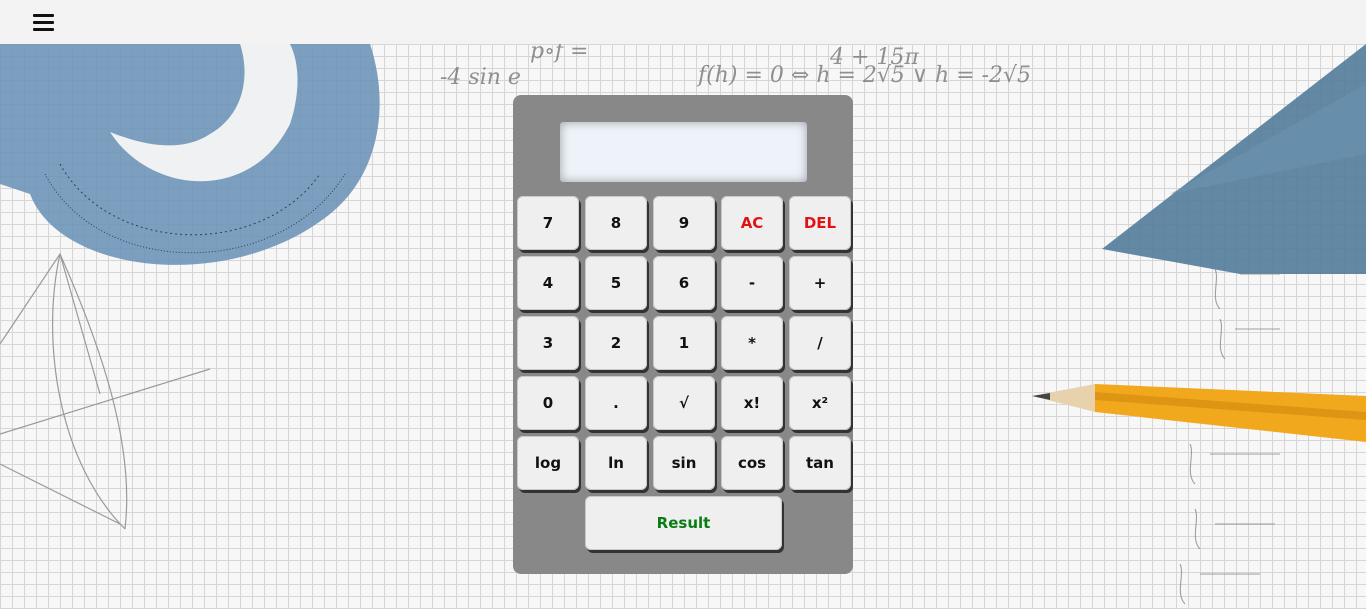  What do you see at coordinates (616, 403) in the screenshot?
I see `decimal-point-button: .` at bounding box center [616, 403].